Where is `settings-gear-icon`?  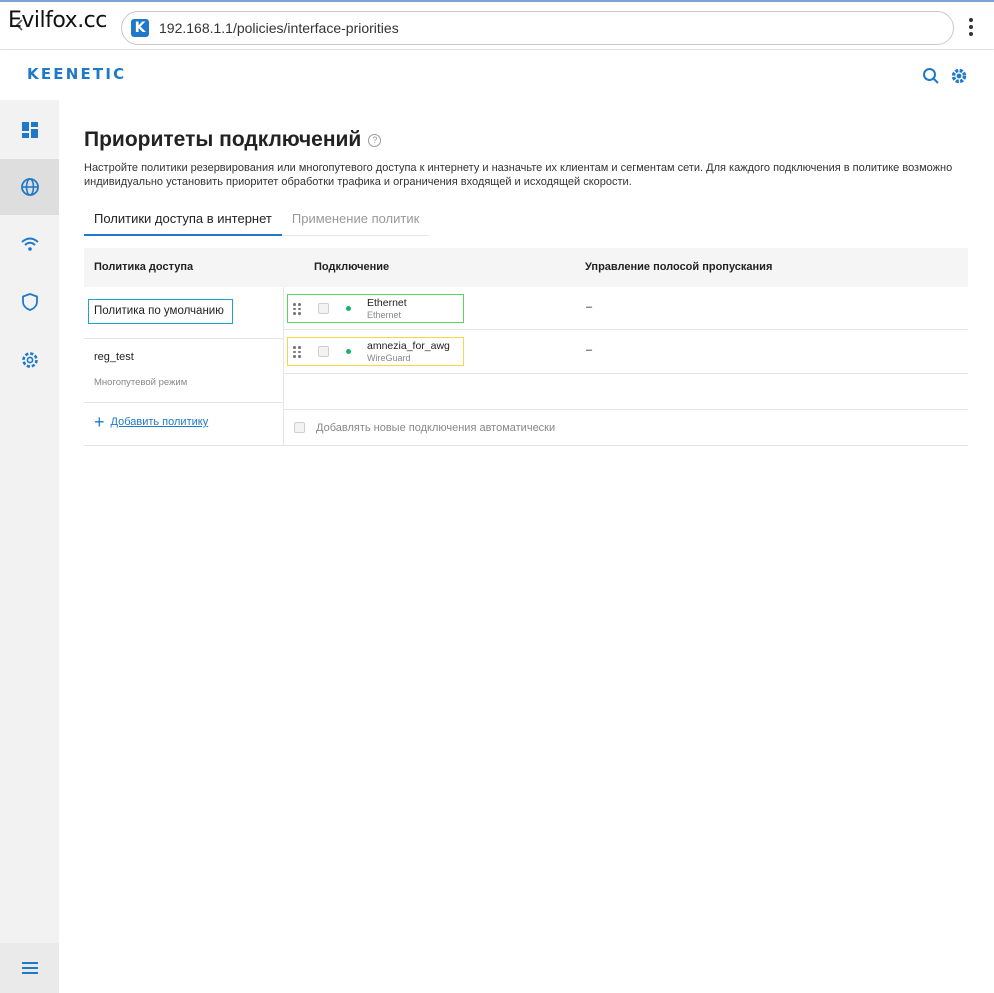
settings-gear-icon is located at coordinates (29, 360).